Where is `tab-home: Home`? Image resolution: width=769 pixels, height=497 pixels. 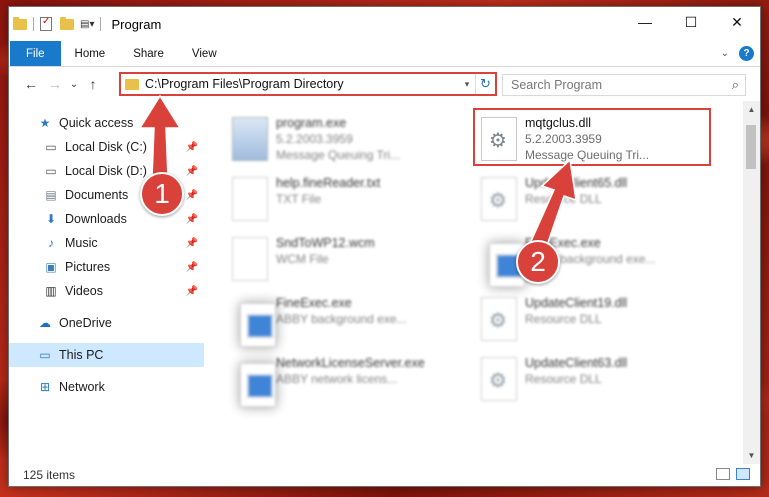 tab-home: Home is located at coordinates (90, 53).